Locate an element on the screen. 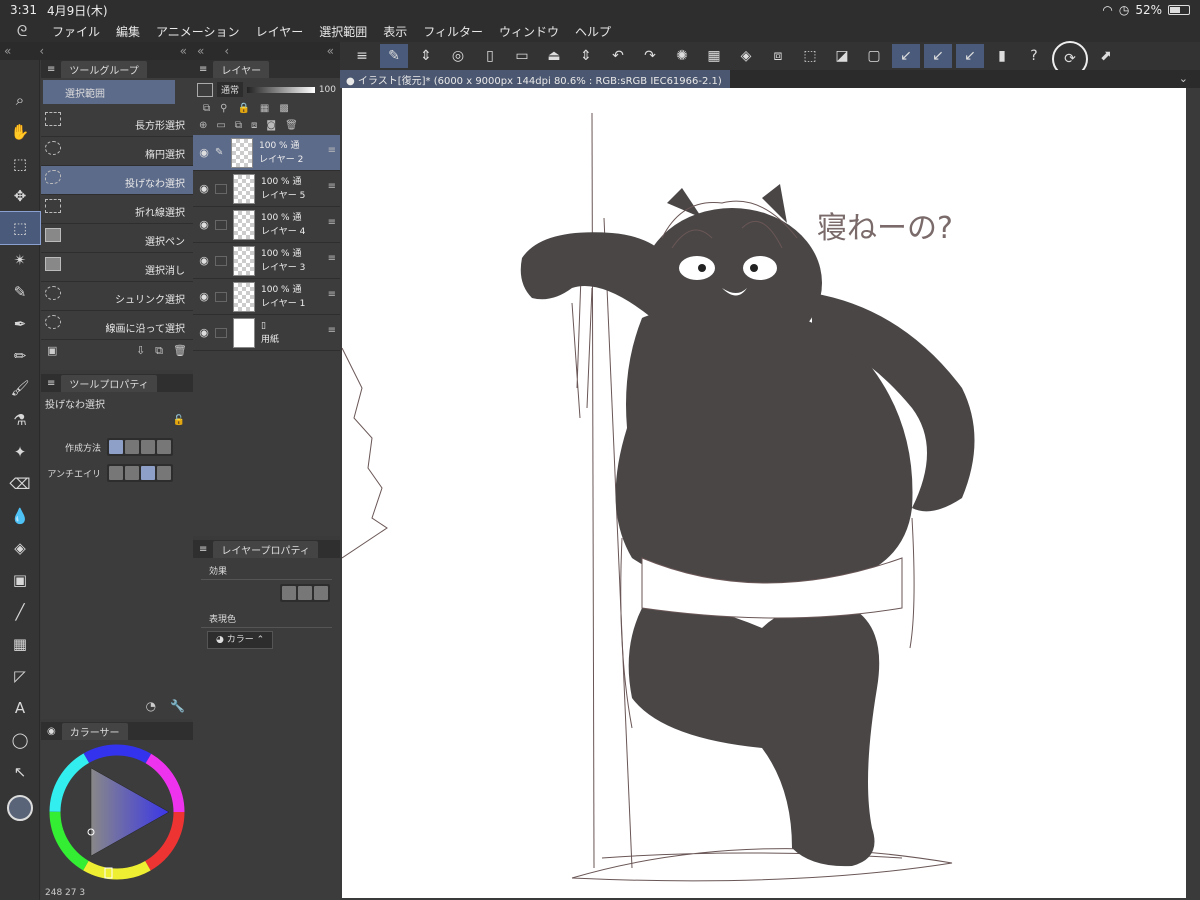 This screenshot has height=900, width=1200. layer-row: ◉ 100 % 通レイヤー 4 ≡ is located at coordinates (266, 225).